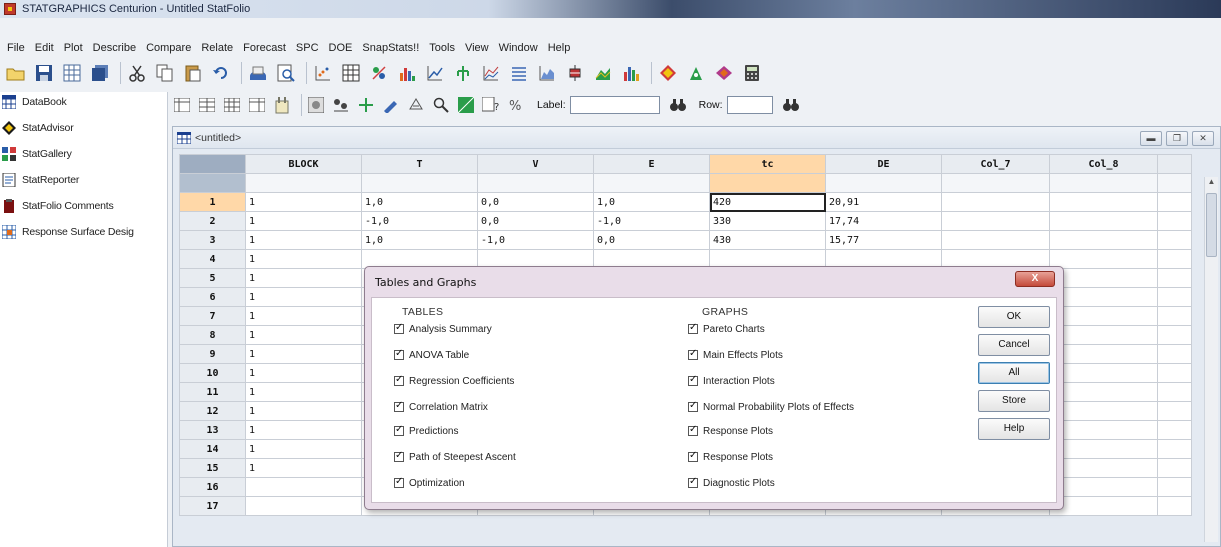  What do you see at coordinates (463, 73) in the screenshot?
I see `tree-diagram-icon` at bounding box center [463, 73].